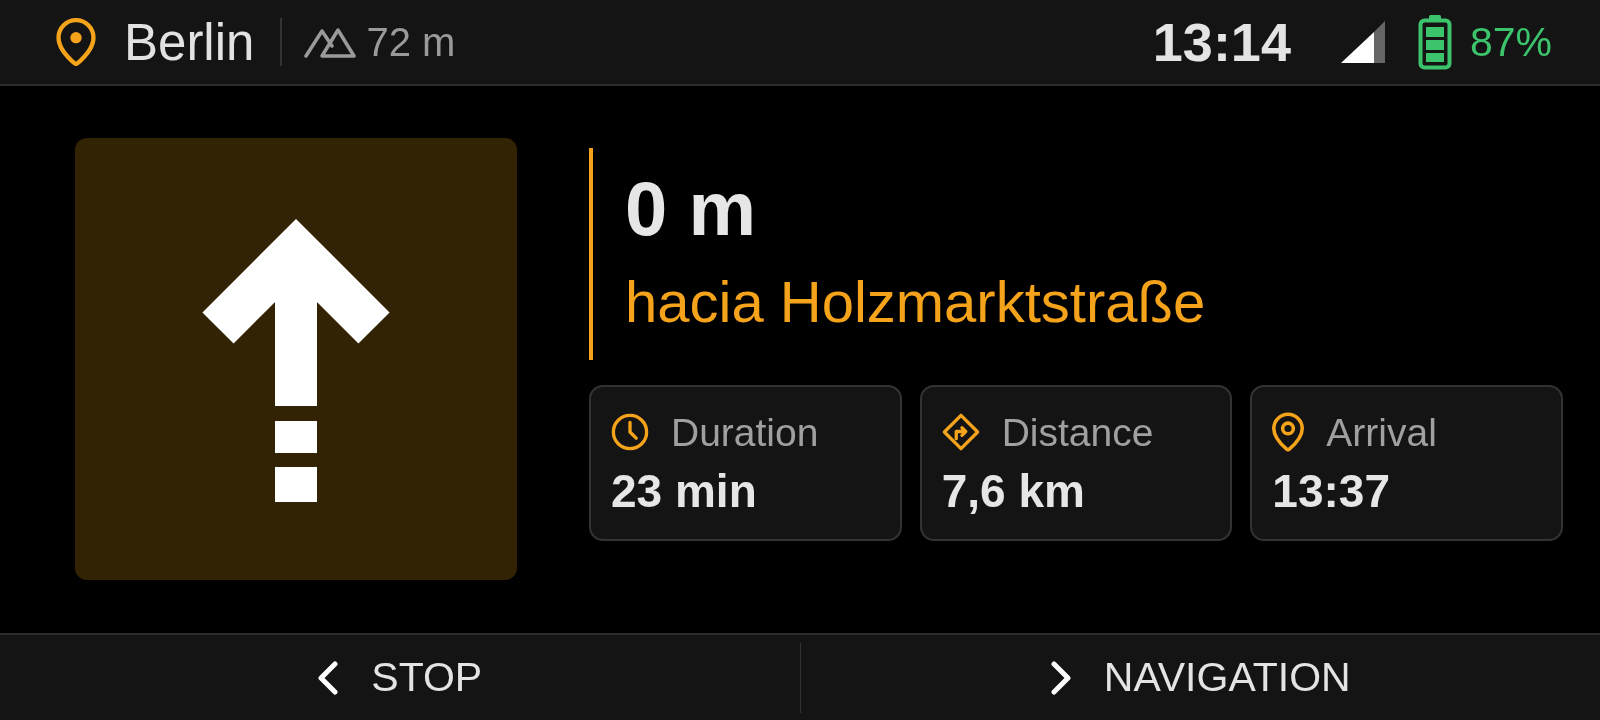  What do you see at coordinates (1510, 42) in the screenshot?
I see `battery-percentage: 87%` at bounding box center [1510, 42].